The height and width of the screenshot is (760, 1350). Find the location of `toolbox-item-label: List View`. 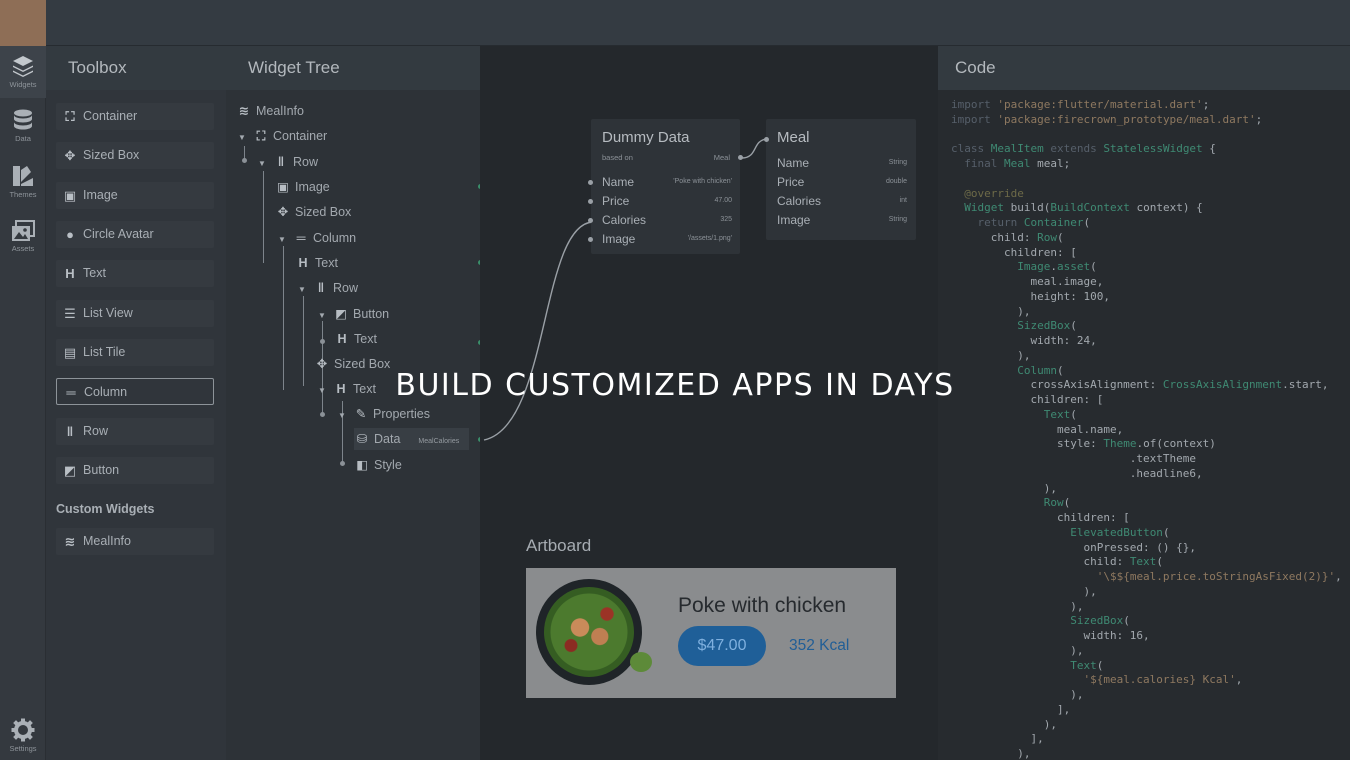

toolbox-item-label: List View is located at coordinates (108, 313).